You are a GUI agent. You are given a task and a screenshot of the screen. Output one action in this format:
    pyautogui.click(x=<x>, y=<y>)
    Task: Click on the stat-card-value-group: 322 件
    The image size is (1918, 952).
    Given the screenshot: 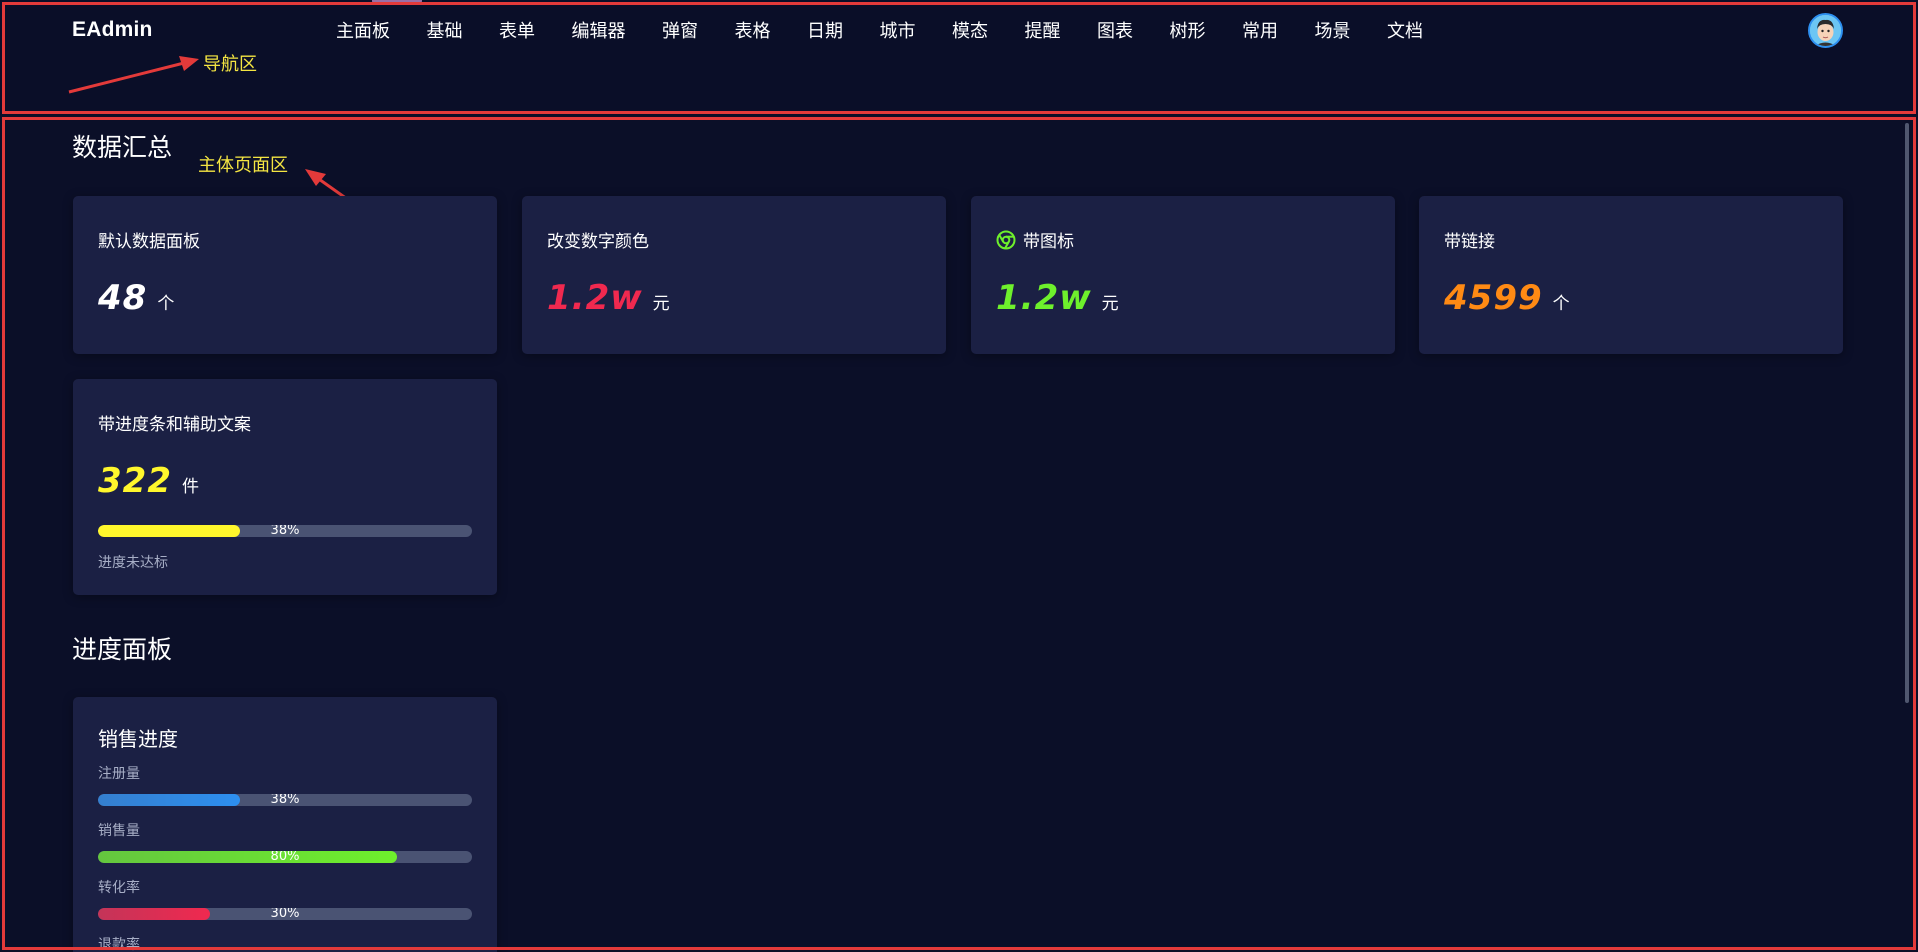 What is the action you would take?
    pyautogui.click(x=148, y=481)
    